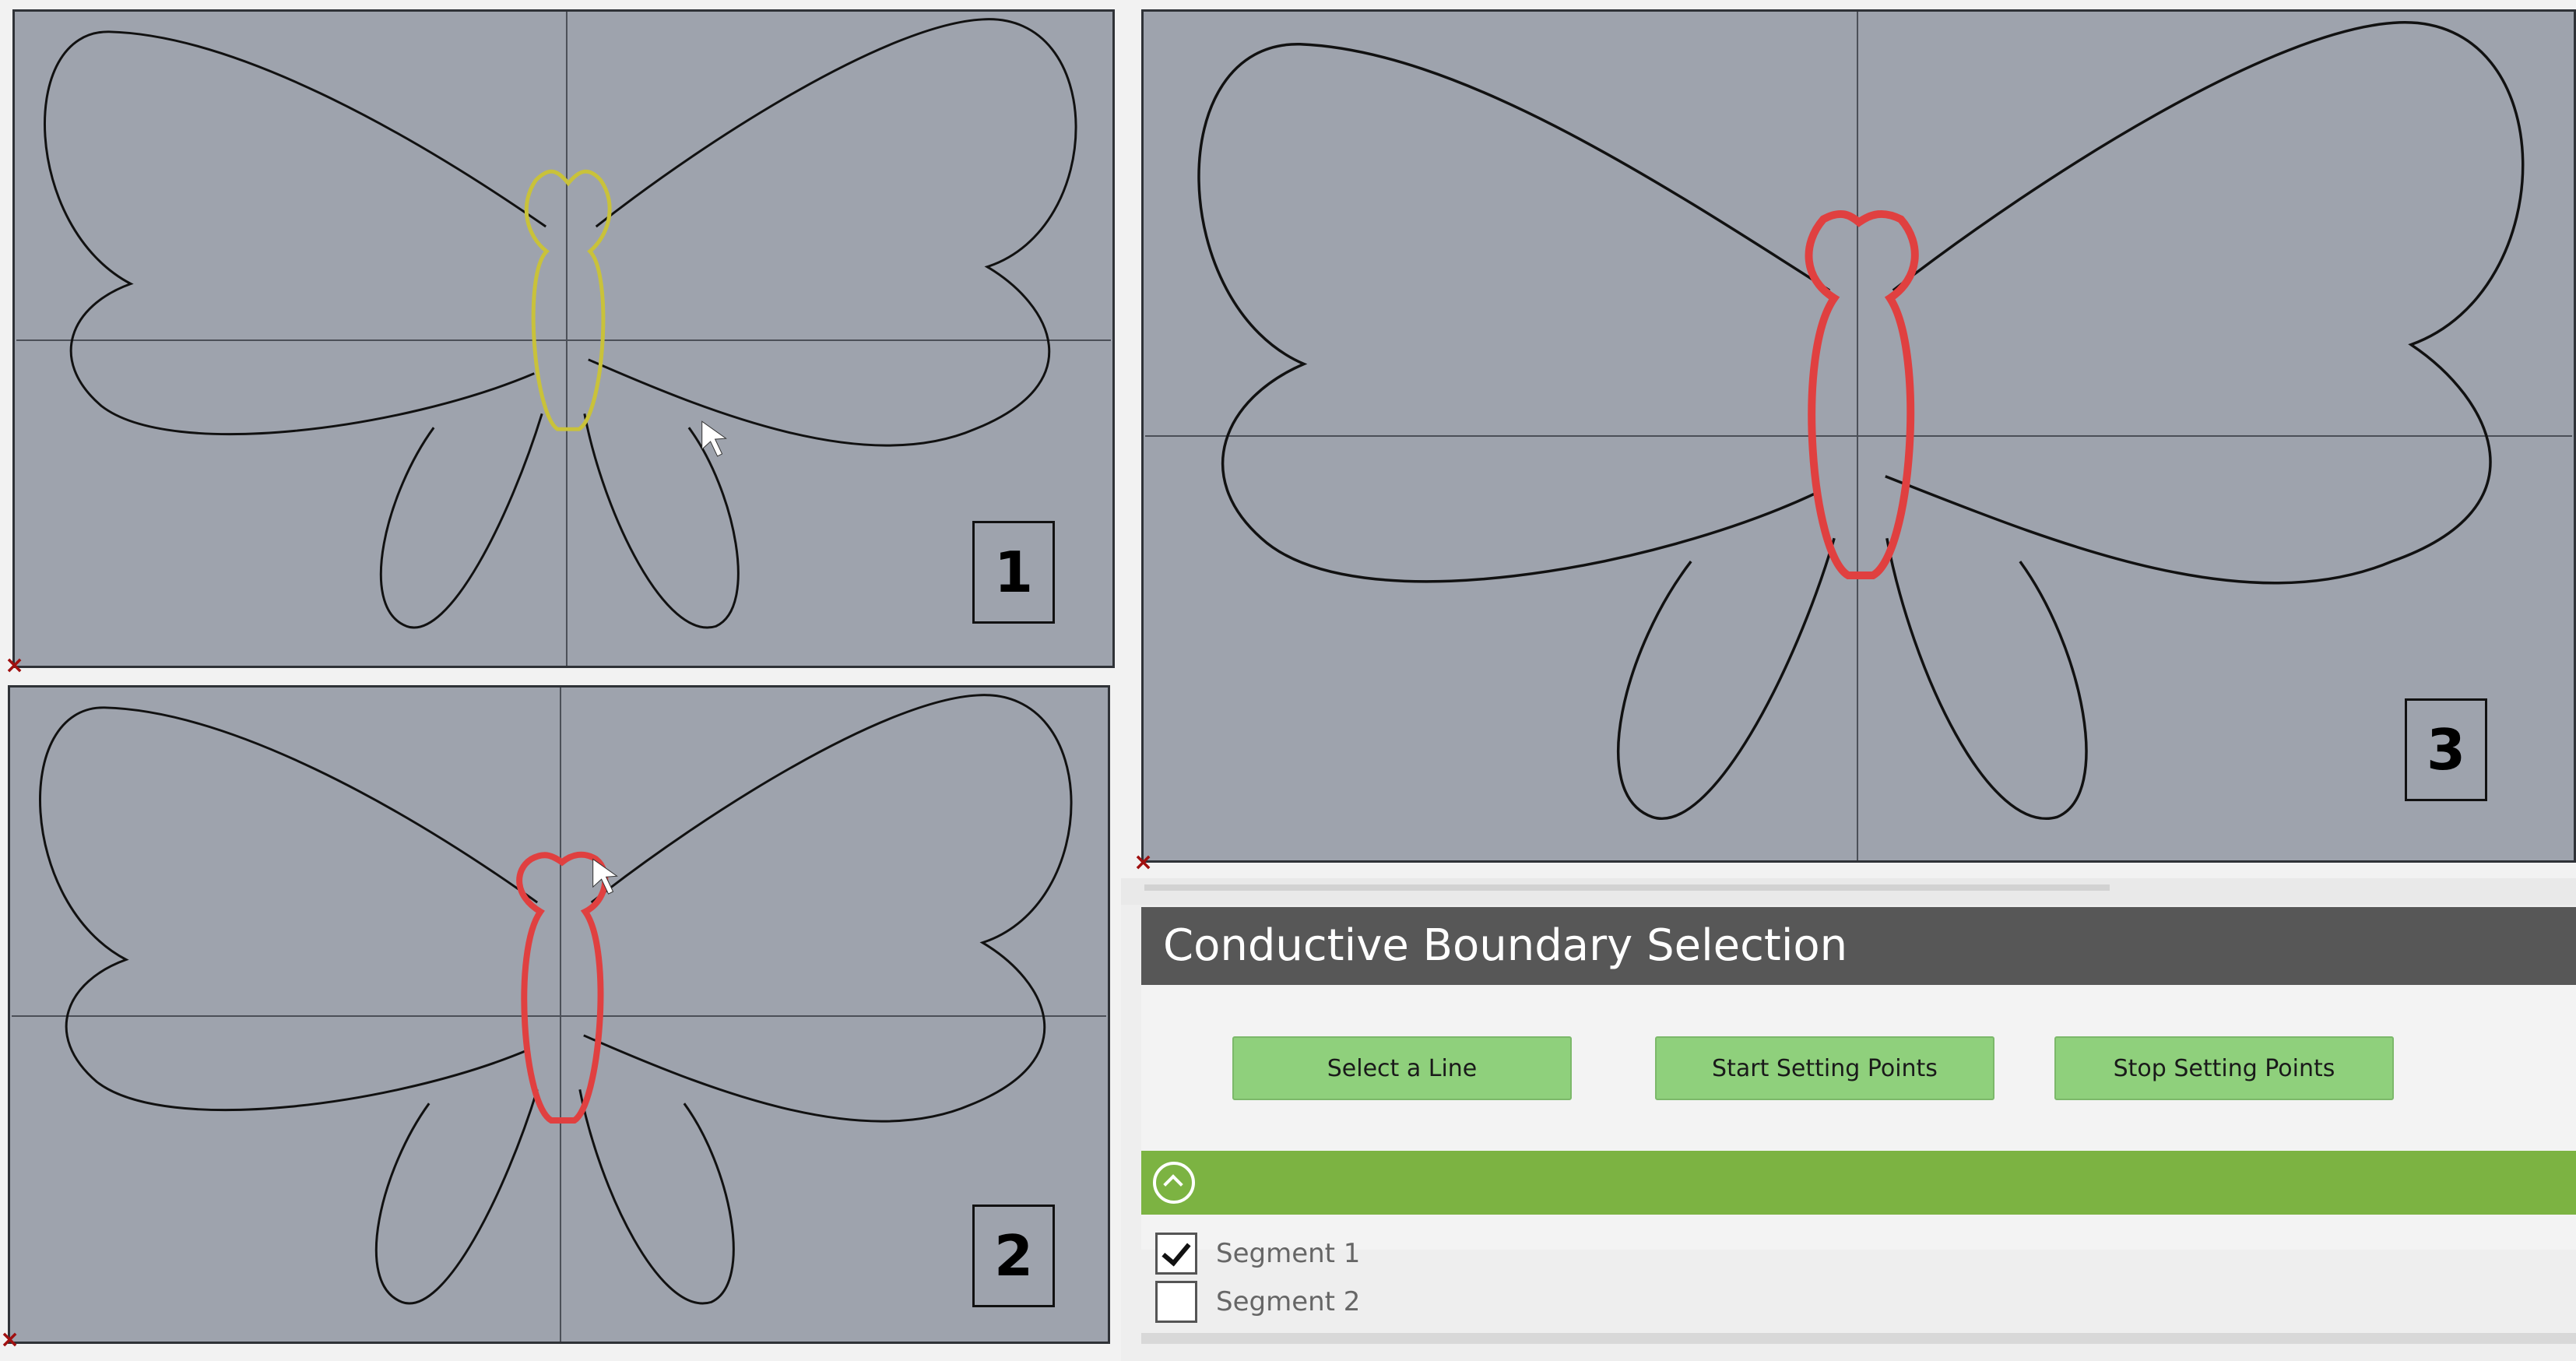 This screenshot has height=1361, width=2576. What do you see at coordinates (1174, 1183) in the screenshot?
I see `collapse-chevron-up-icon` at bounding box center [1174, 1183].